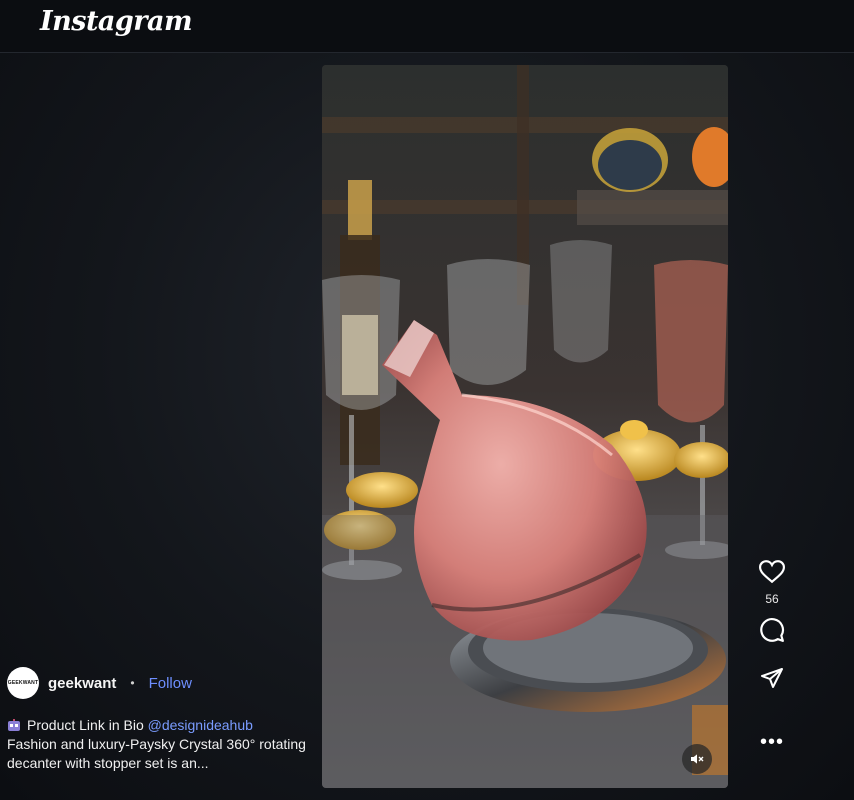 The height and width of the screenshot is (800, 854). Describe the element at coordinates (116, 21) in the screenshot. I see `instagram-logo: Instagram` at that location.